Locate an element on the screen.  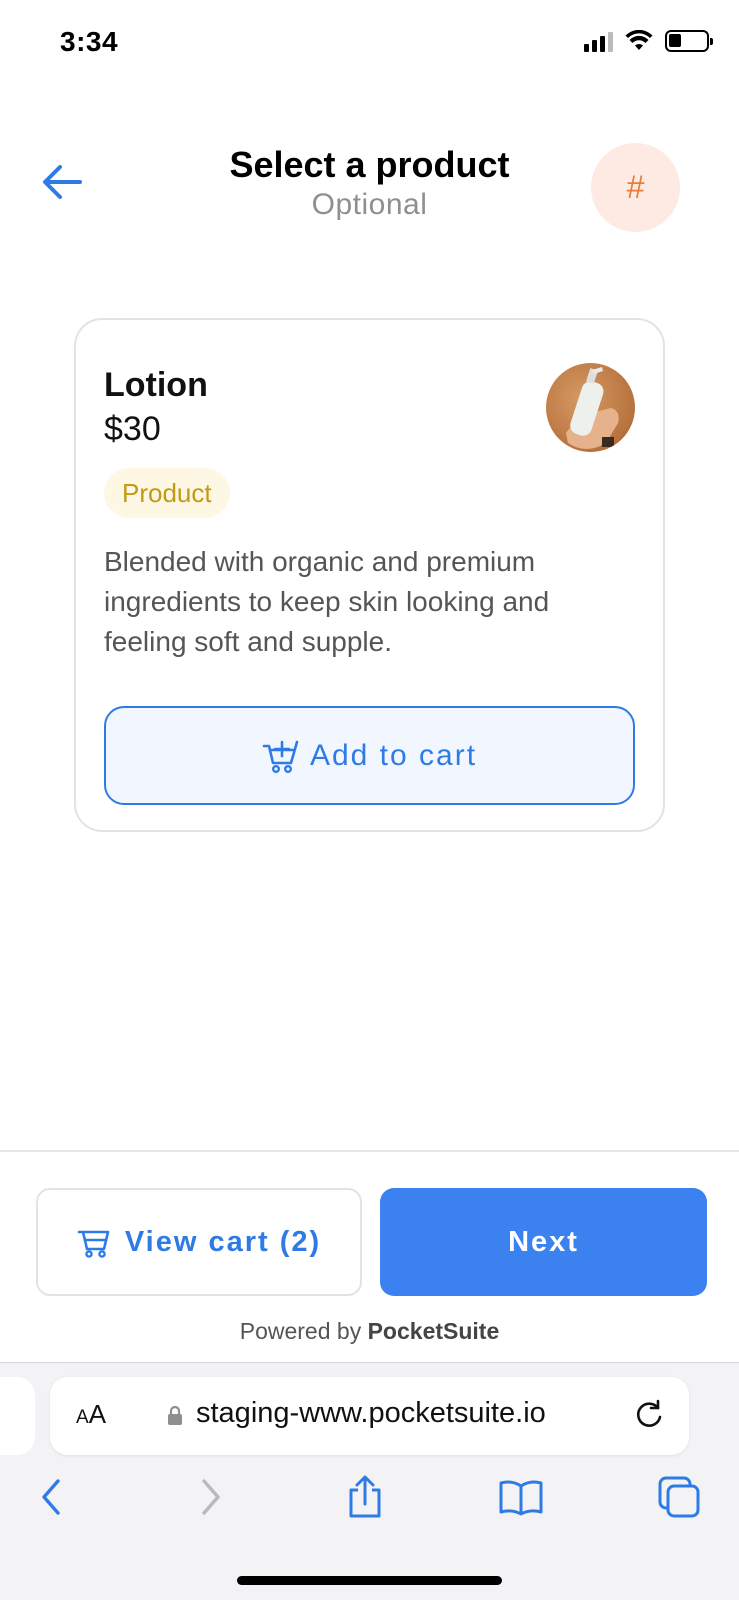
previous-tab-stub is located at coordinates (17, 1416).